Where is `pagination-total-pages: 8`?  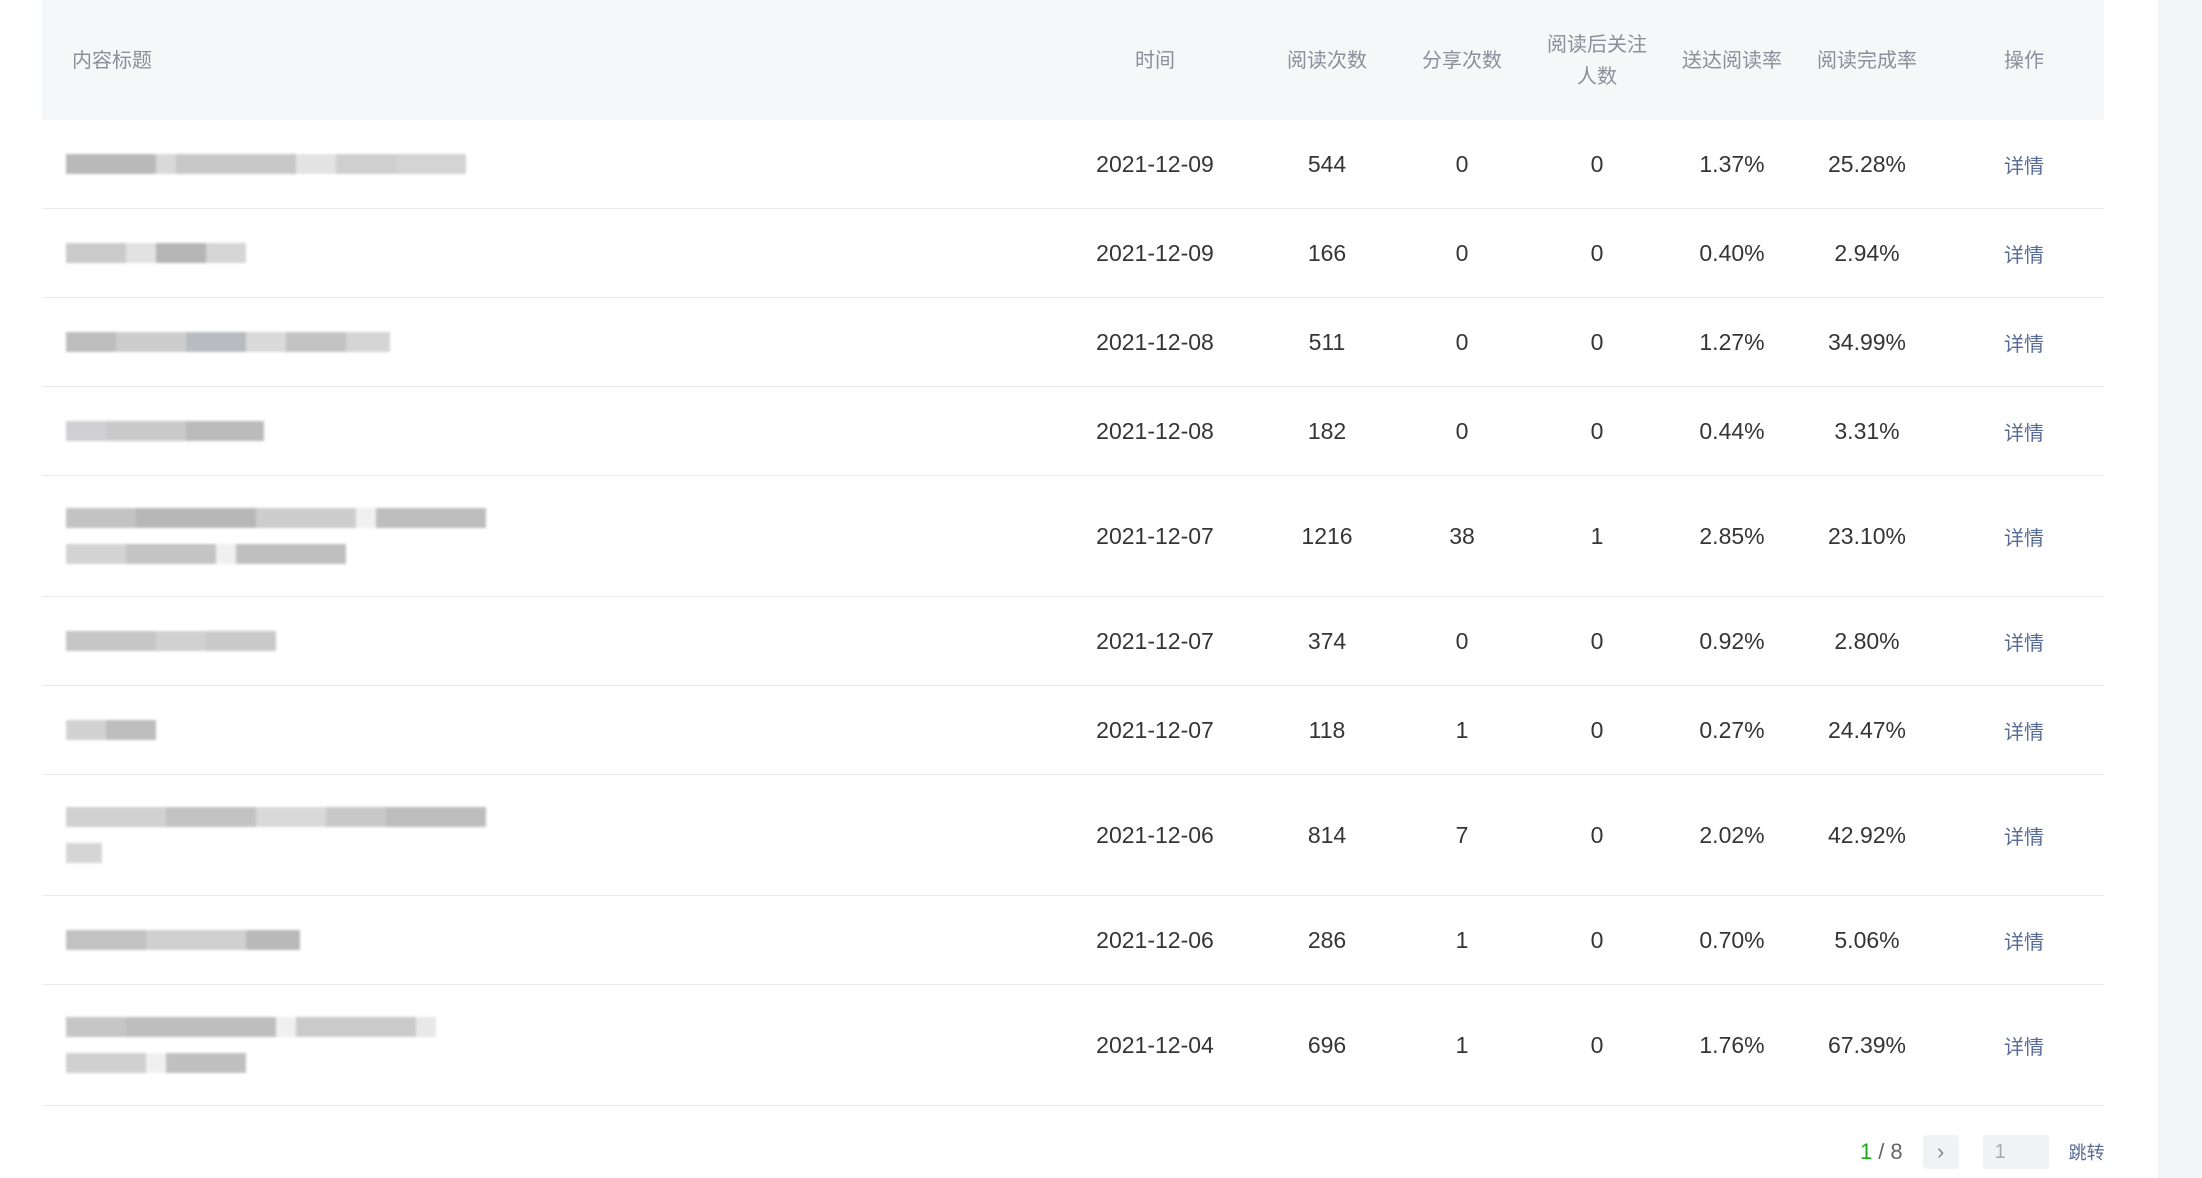
pagination-total-pages: 8 is located at coordinates (1896, 1151).